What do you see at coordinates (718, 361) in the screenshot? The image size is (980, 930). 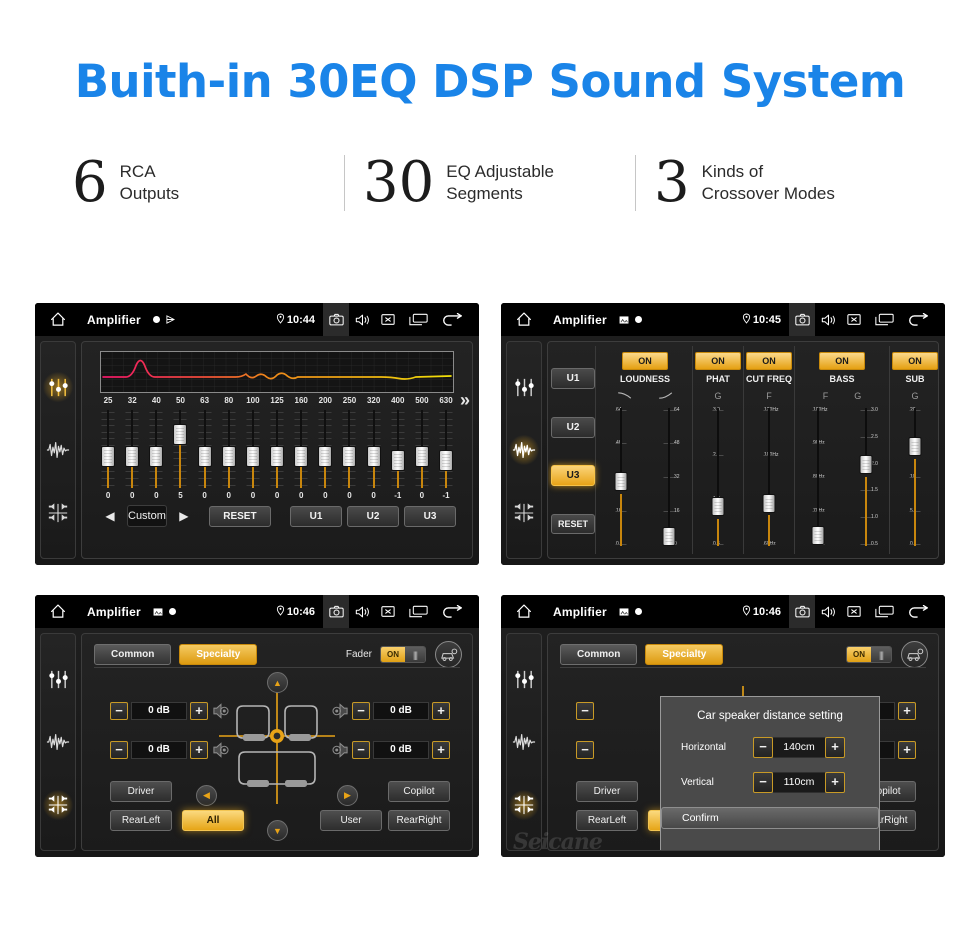 I see `toggle-button-phat: ON` at bounding box center [718, 361].